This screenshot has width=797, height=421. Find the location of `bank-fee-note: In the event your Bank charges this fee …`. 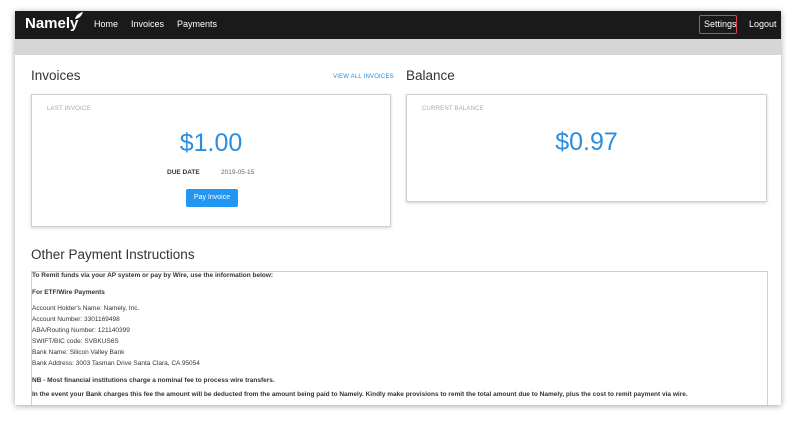

bank-fee-note: In the event your Bank charges this fee … is located at coordinates (360, 394).